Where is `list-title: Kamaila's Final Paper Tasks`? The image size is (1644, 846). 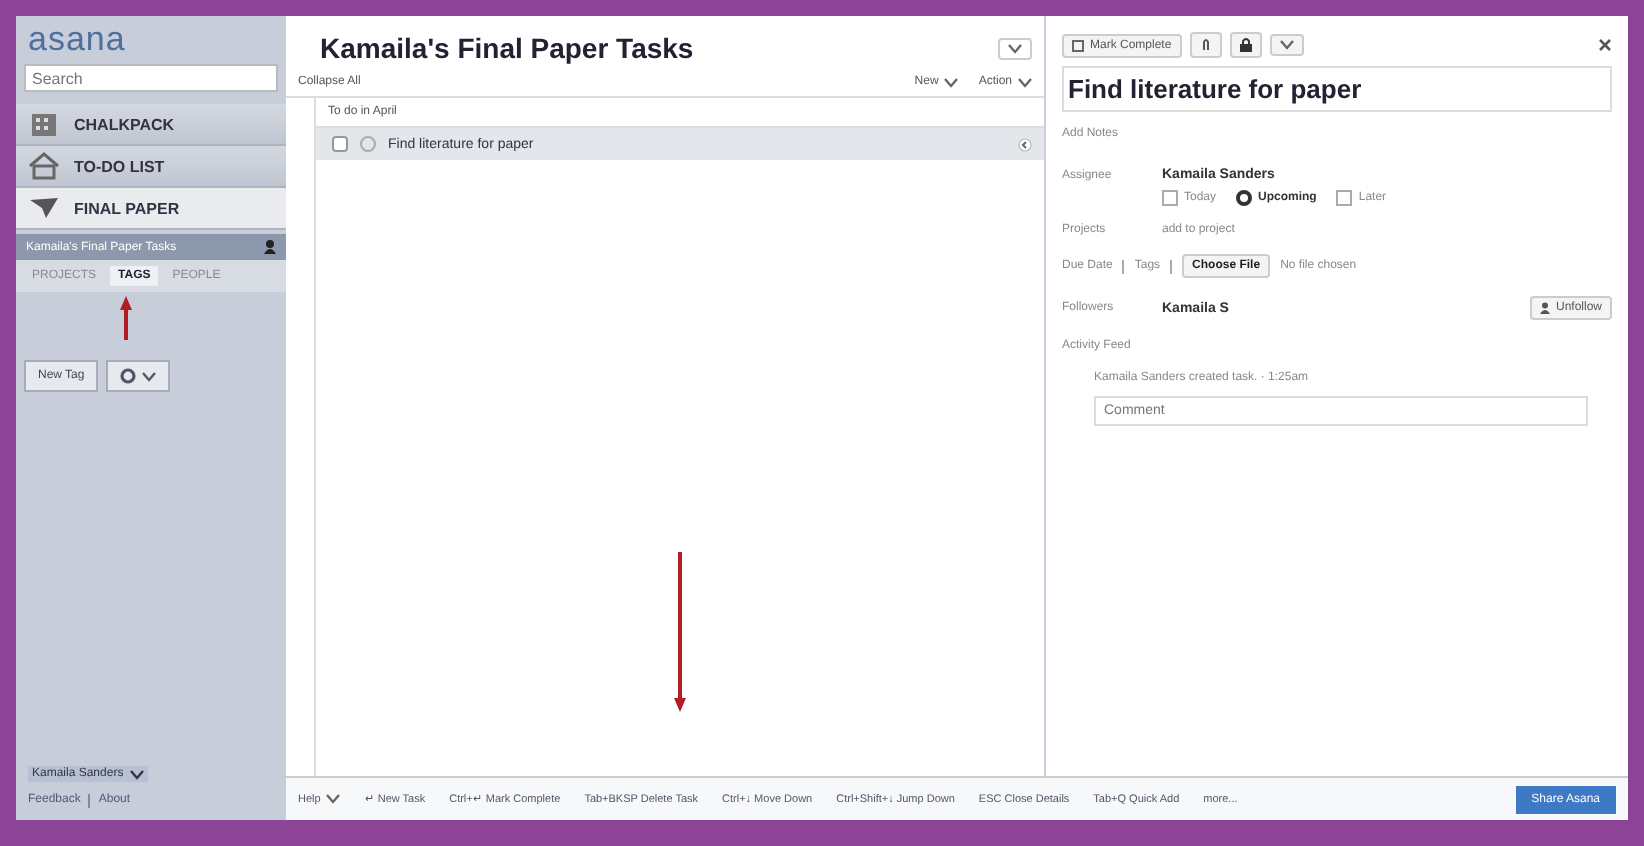
list-title: Kamaila's Final Paper Tasks is located at coordinates (507, 48).